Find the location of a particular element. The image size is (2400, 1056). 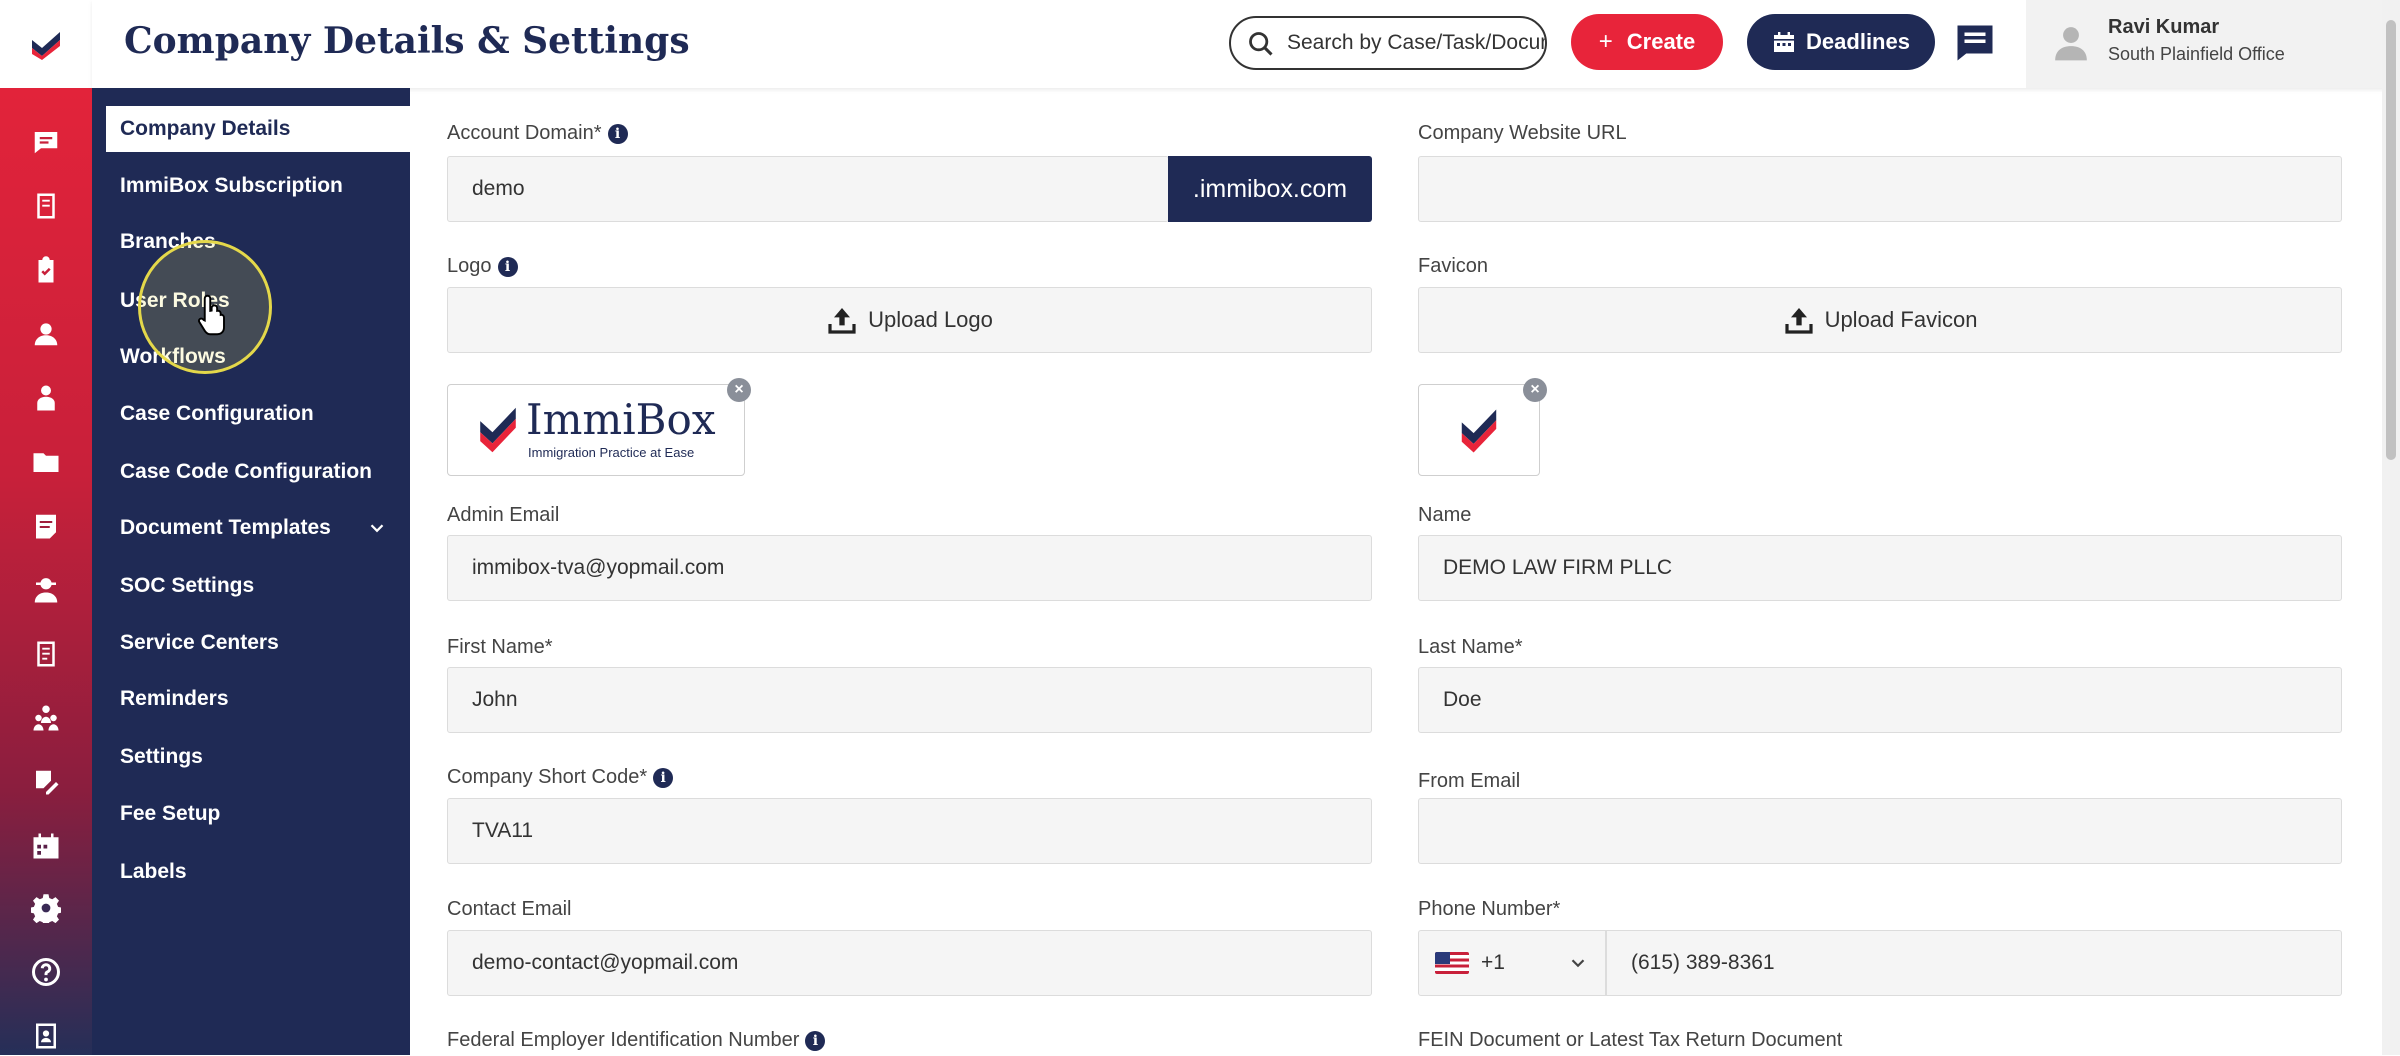

logo-label: Logo i is located at coordinates (482, 266).